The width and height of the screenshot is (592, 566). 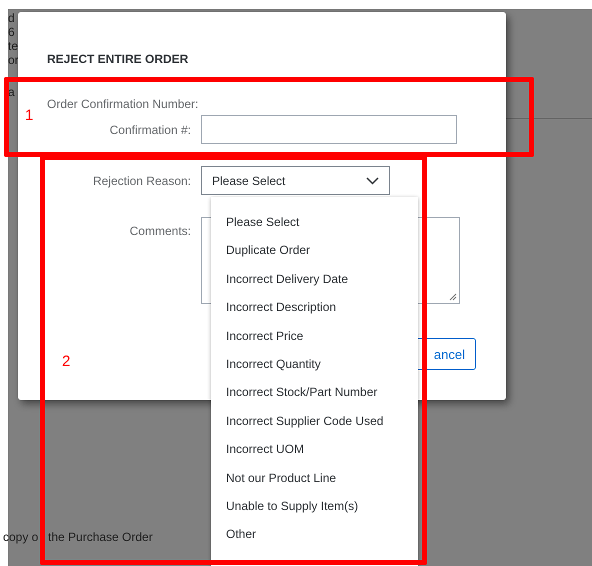 I want to click on dropdown-option: Not our Product Line, so click(x=314, y=478).